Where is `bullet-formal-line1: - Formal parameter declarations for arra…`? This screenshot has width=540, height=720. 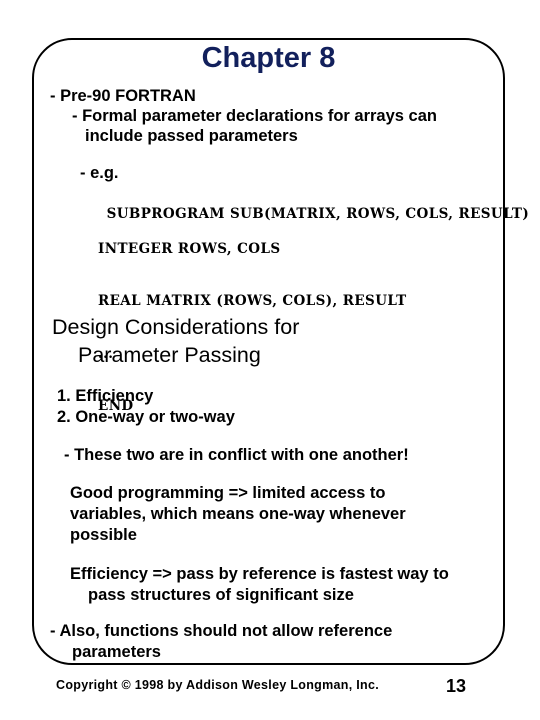
bullet-formal-line1: - Formal parameter declarations for arra… is located at coordinates (254, 116).